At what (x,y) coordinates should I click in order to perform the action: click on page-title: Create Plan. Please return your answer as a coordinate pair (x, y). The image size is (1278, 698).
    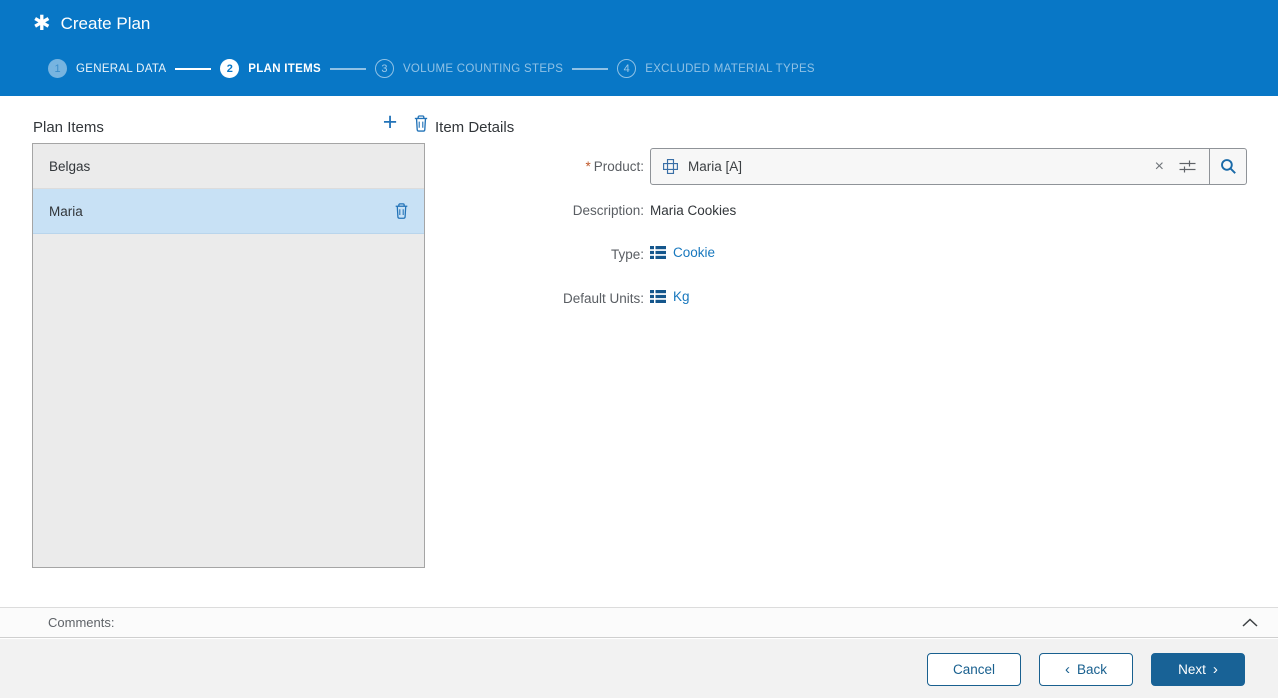
    Looking at the image, I should click on (105, 23).